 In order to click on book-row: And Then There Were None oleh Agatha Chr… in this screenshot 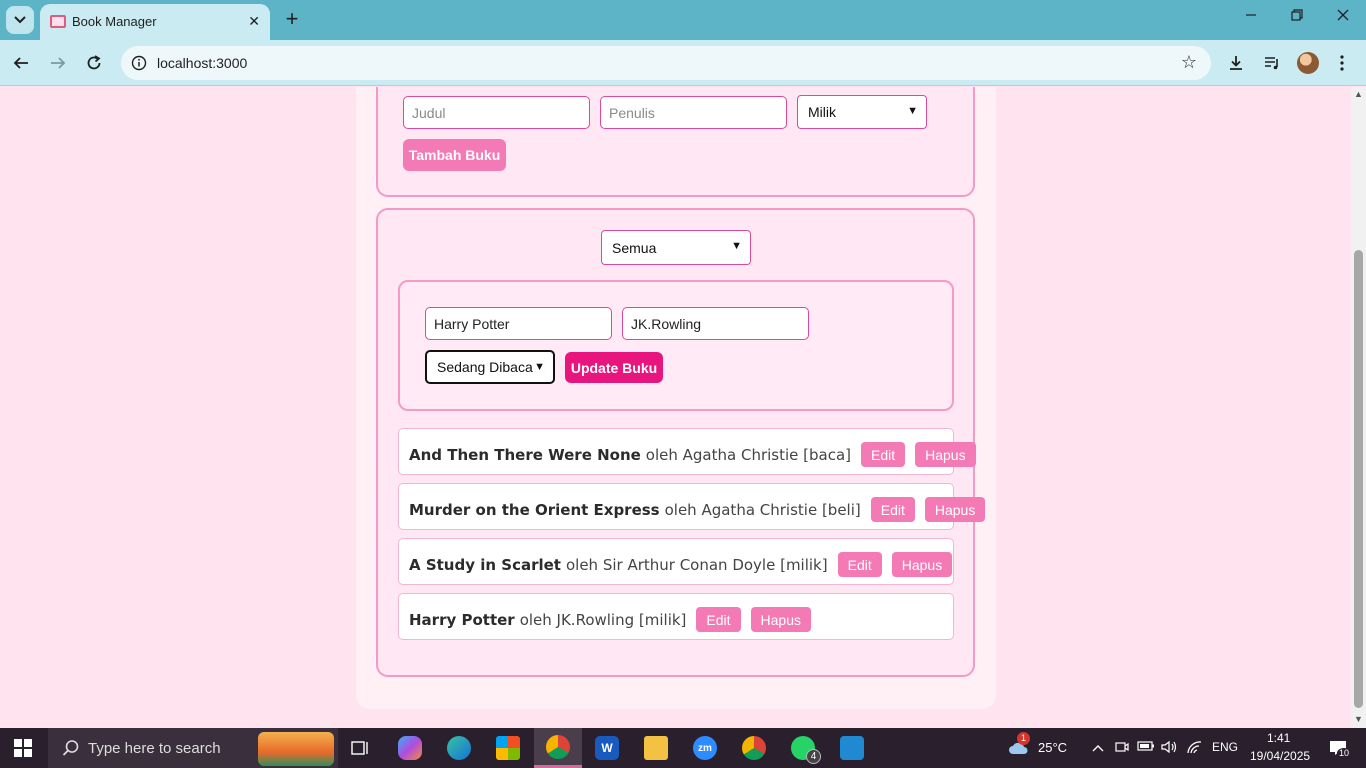, I will do `click(687, 451)`.